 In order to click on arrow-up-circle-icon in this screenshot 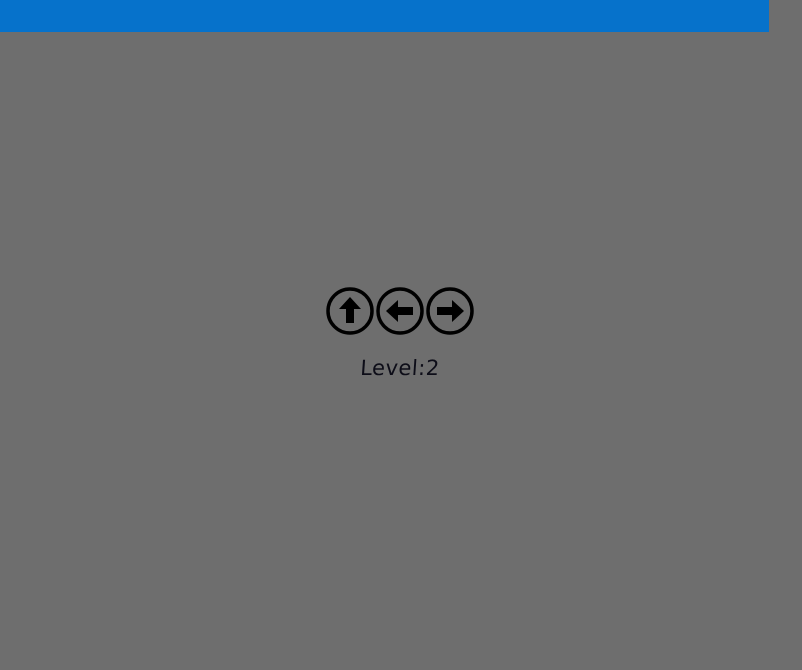, I will do `click(350, 311)`.